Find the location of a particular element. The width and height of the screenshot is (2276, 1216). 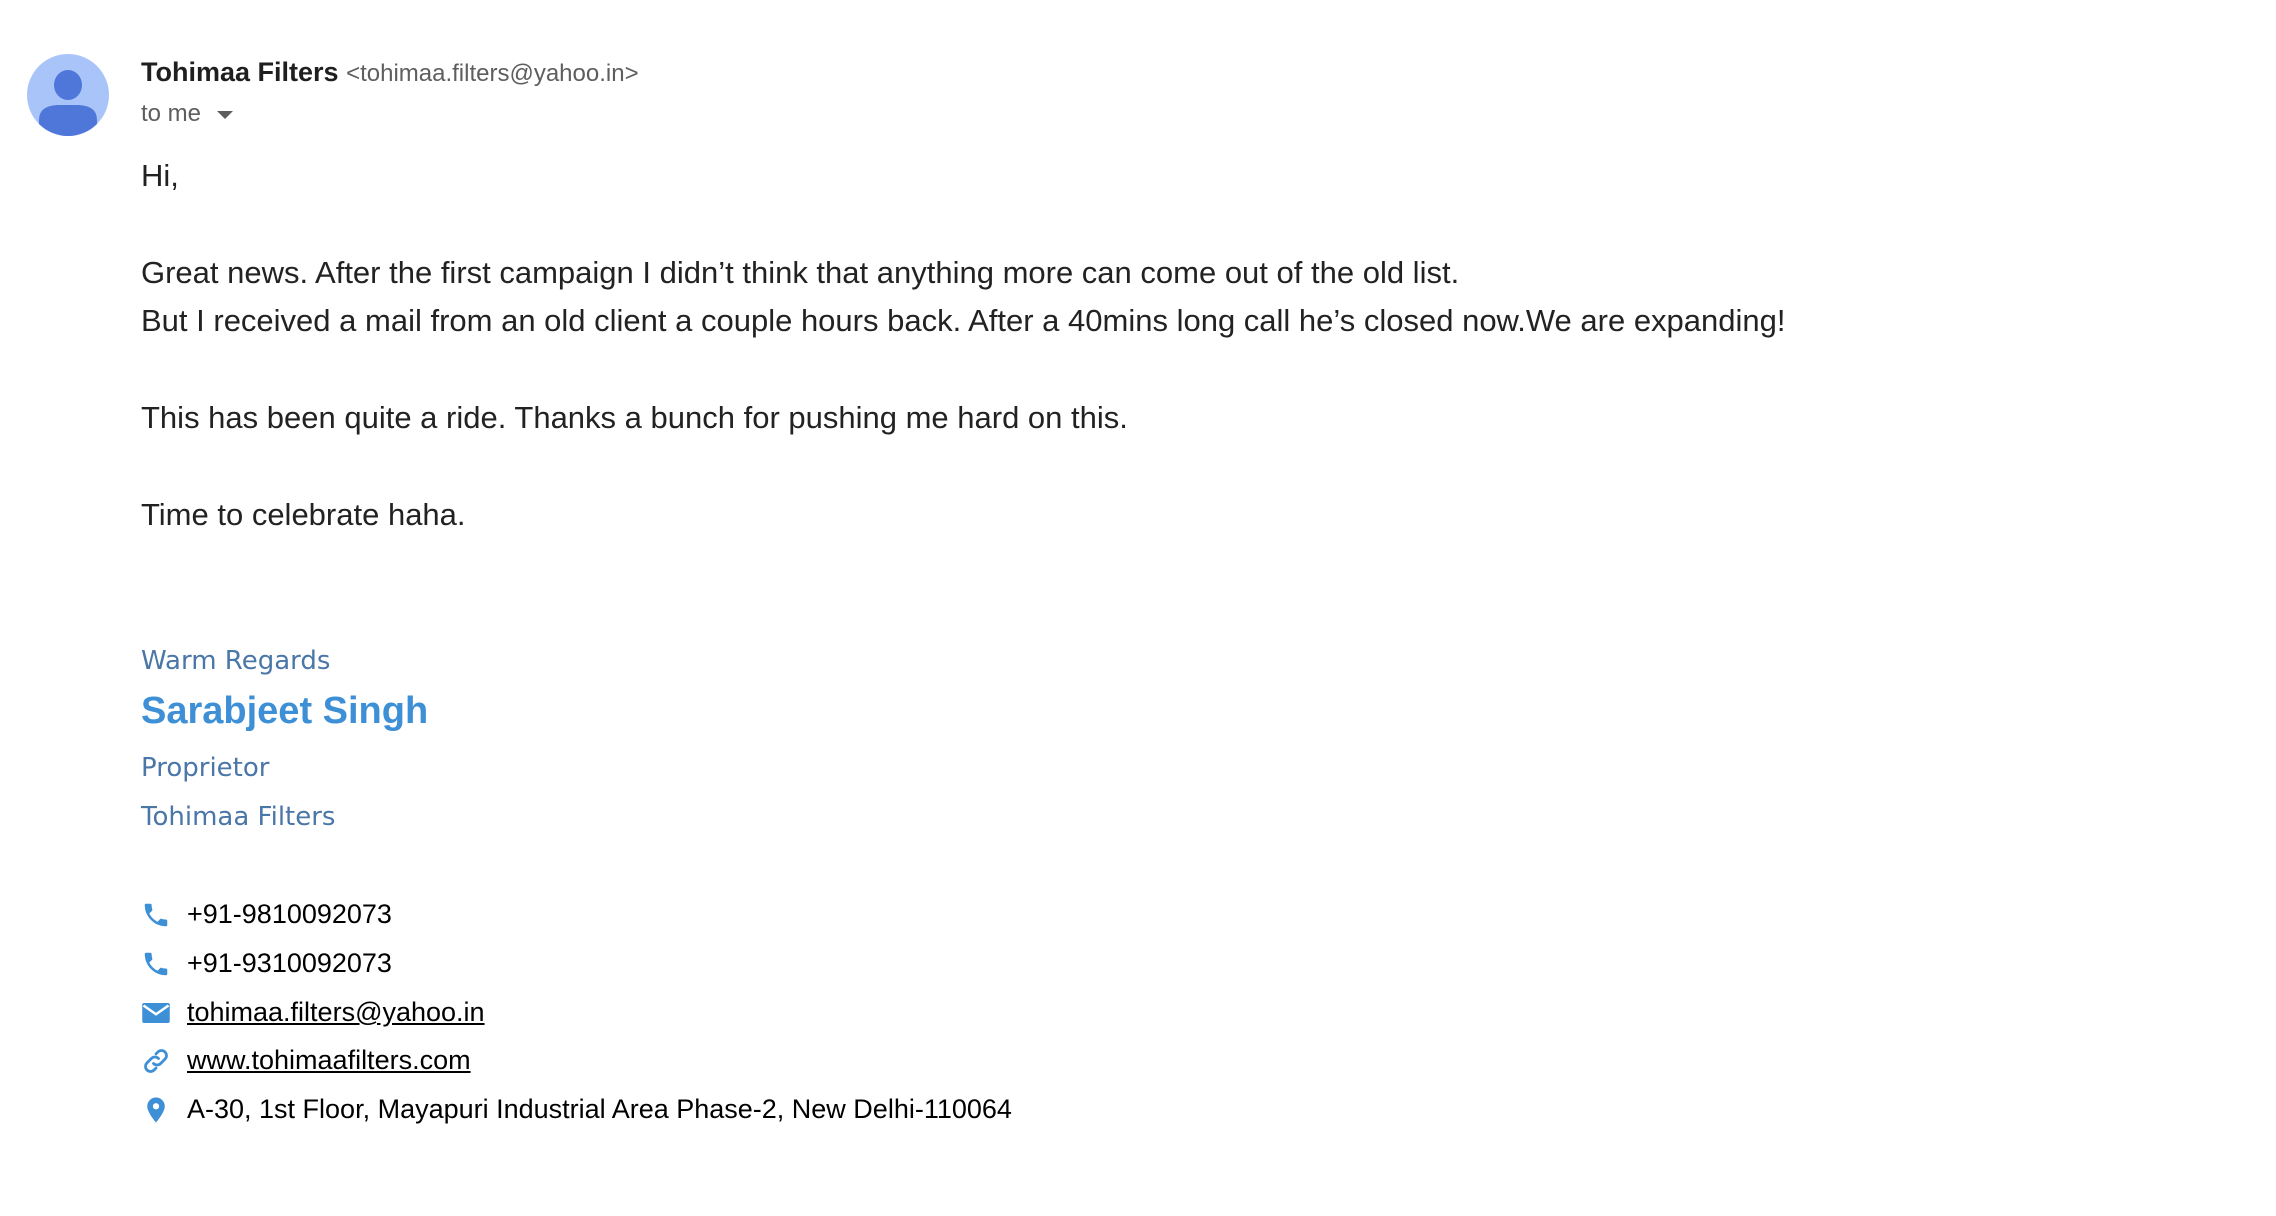

sender-email: <tohimaa.filters@yahoo.in> is located at coordinates (492, 73).